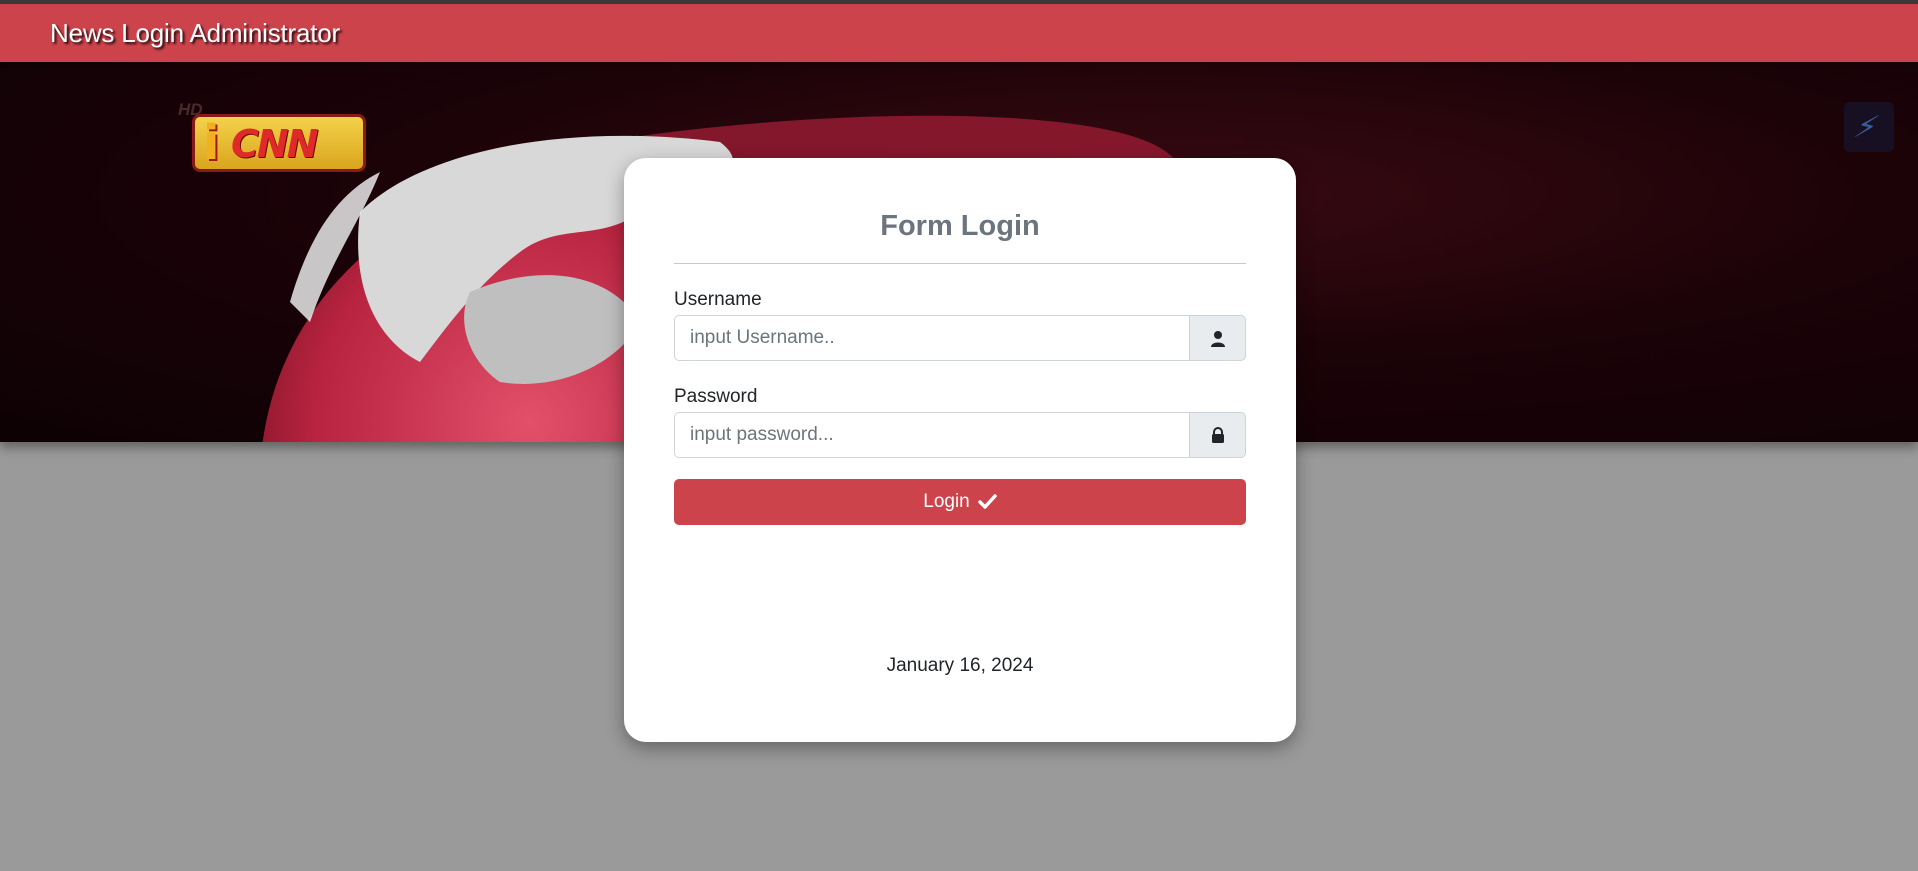 This screenshot has width=1918, height=871. I want to click on logo-text: CNN, so click(274, 144).